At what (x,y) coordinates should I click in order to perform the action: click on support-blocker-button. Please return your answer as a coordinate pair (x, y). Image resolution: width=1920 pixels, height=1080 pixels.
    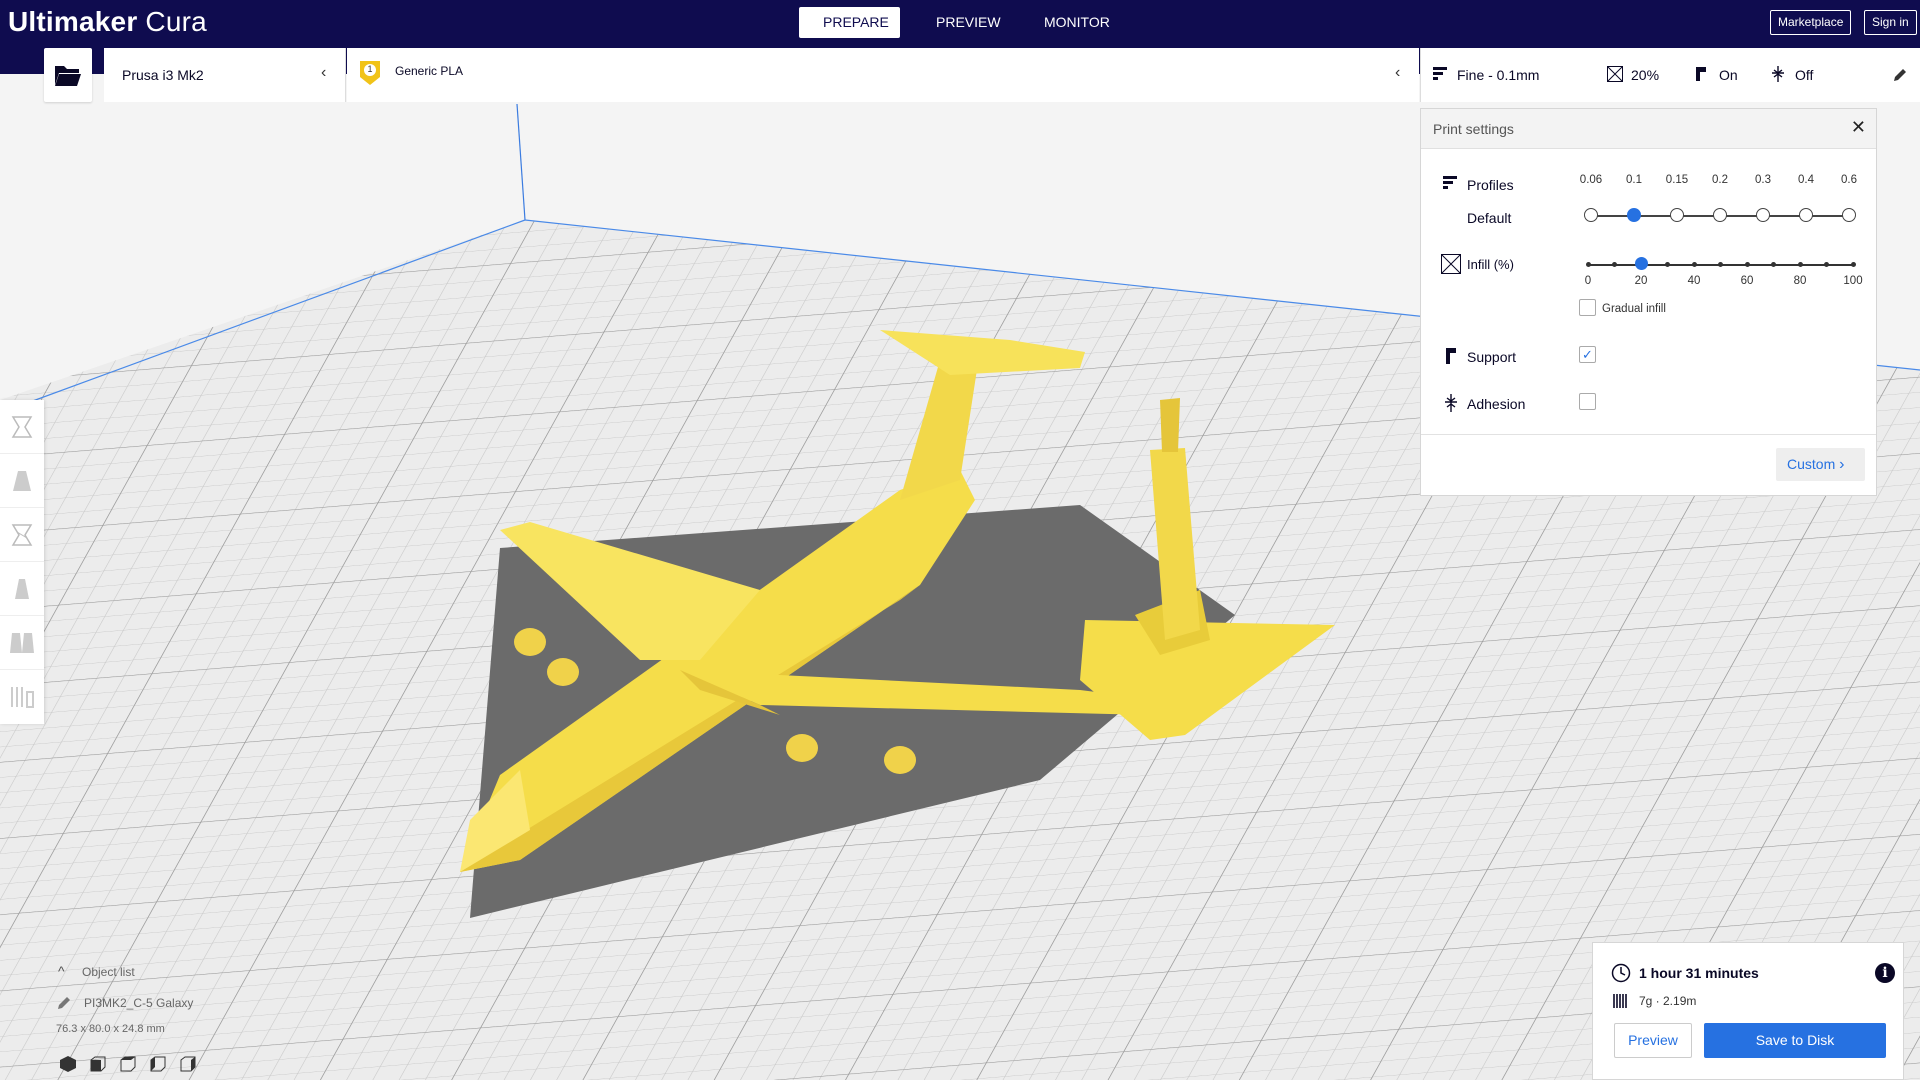
    Looking at the image, I should click on (22, 697).